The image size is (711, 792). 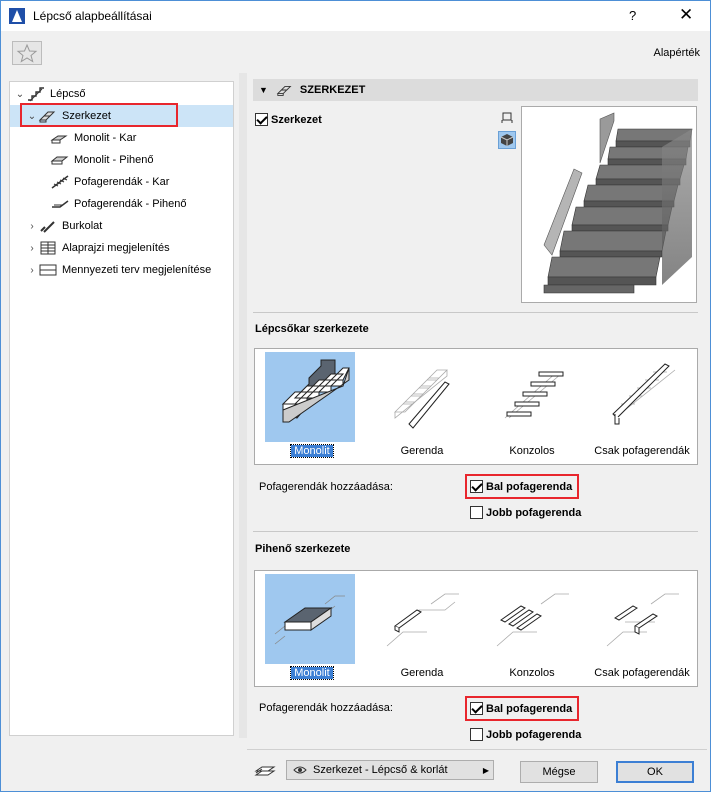 What do you see at coordinates (534, 512) in the screenshot?
I see `checkbox-label: Jobb pofagerenda` at bounding box center [534, 512].